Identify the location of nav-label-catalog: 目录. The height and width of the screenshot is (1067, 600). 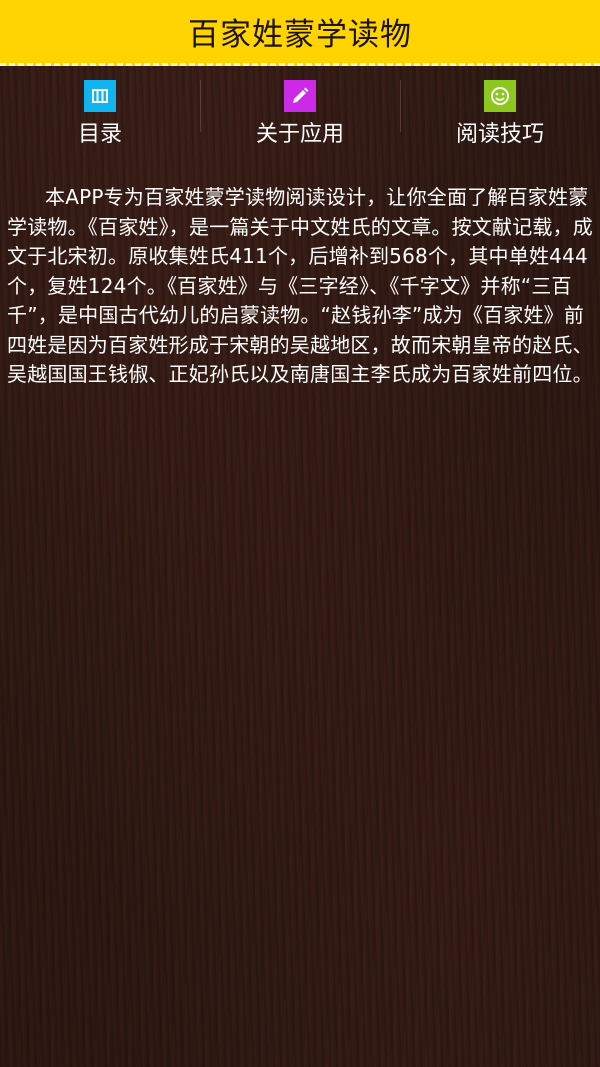
(99, 134).